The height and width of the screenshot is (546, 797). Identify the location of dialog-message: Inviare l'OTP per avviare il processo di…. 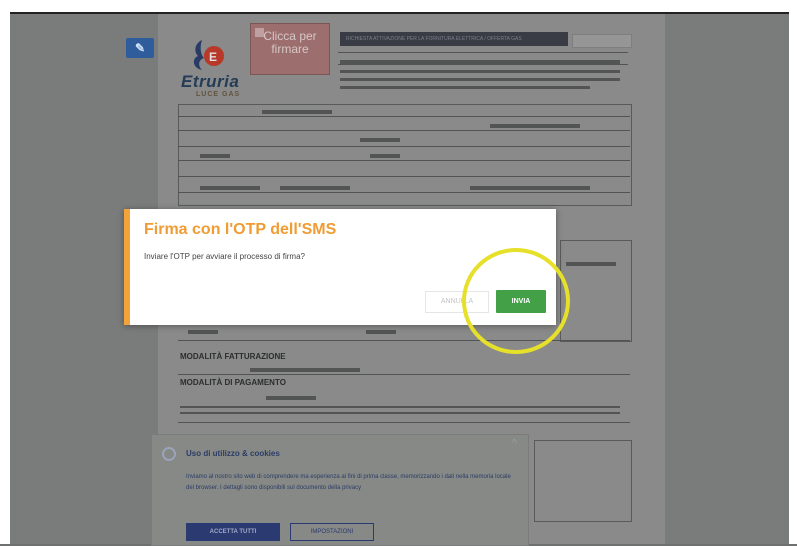
(224, 256).